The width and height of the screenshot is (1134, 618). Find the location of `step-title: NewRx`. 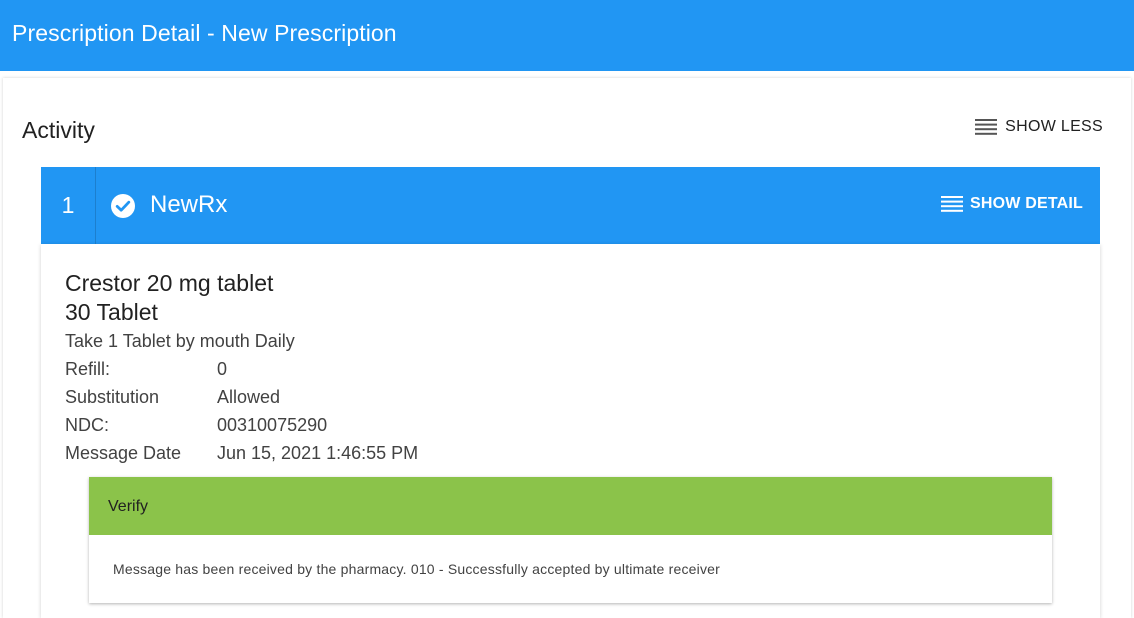

step-title: NewRx is located at coordinates (189, 204).